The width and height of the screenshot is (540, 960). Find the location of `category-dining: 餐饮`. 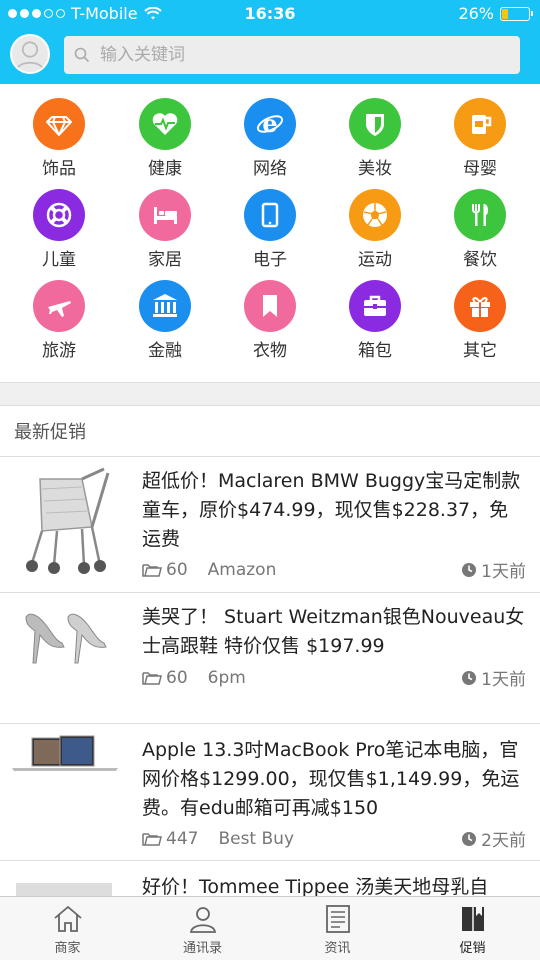

category-dining: 餐饮 is located at coordinates (480, 222).